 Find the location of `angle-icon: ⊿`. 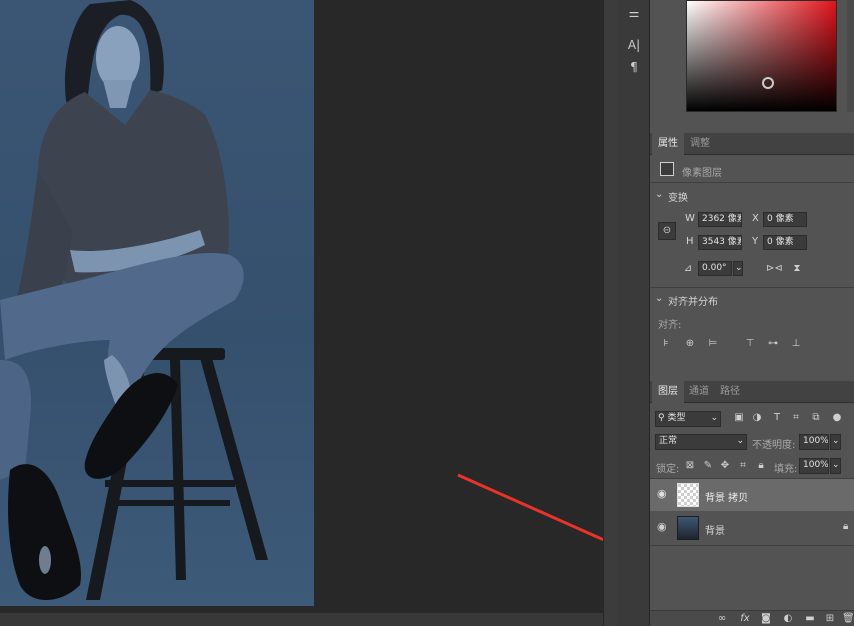

angle-icon: ⊿ is located at coordinates (688, 268).